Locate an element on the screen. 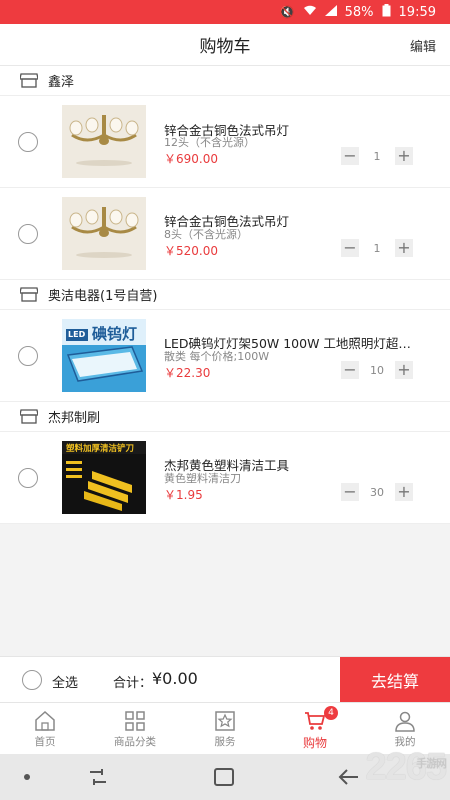 The image size is (450, 800). back-icon is located at coordinates (349, 777).